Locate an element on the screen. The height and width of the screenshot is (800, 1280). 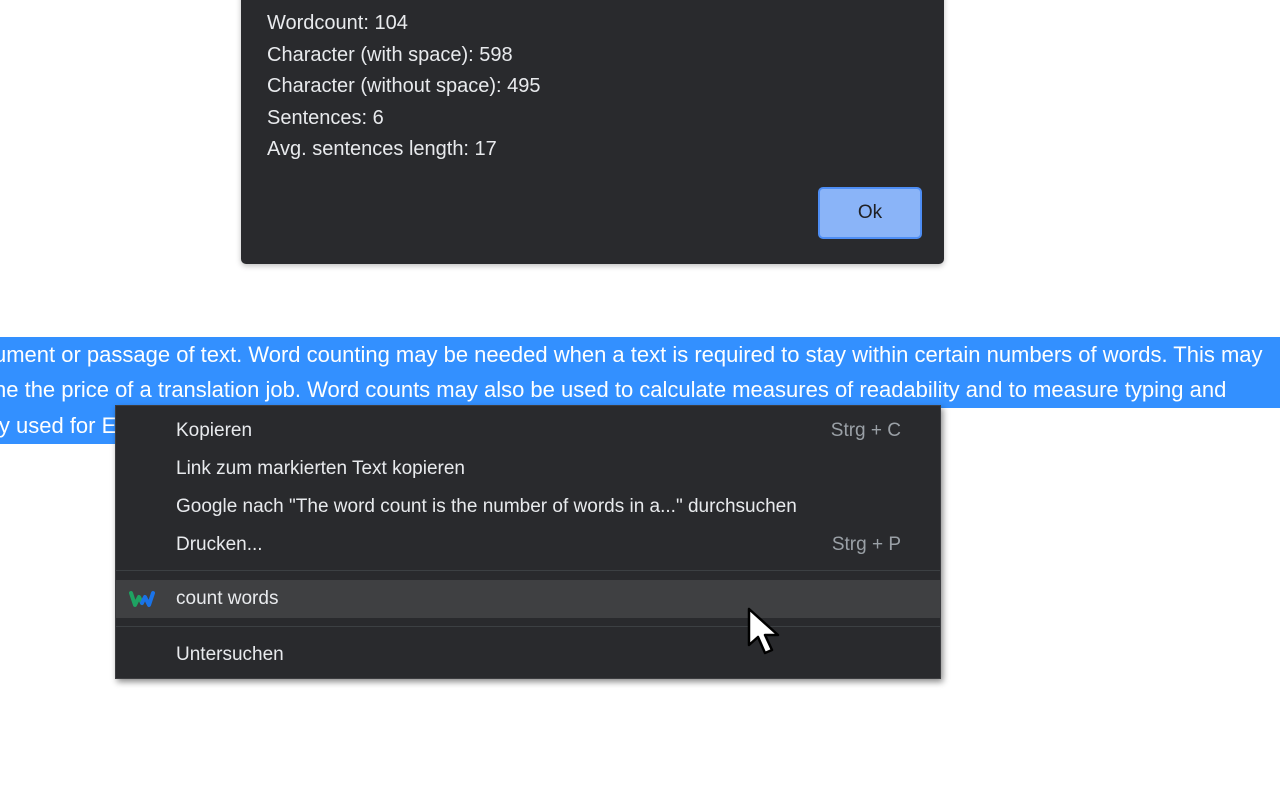
selected-text-line: ly used for E is located at coordinates (60, 426).